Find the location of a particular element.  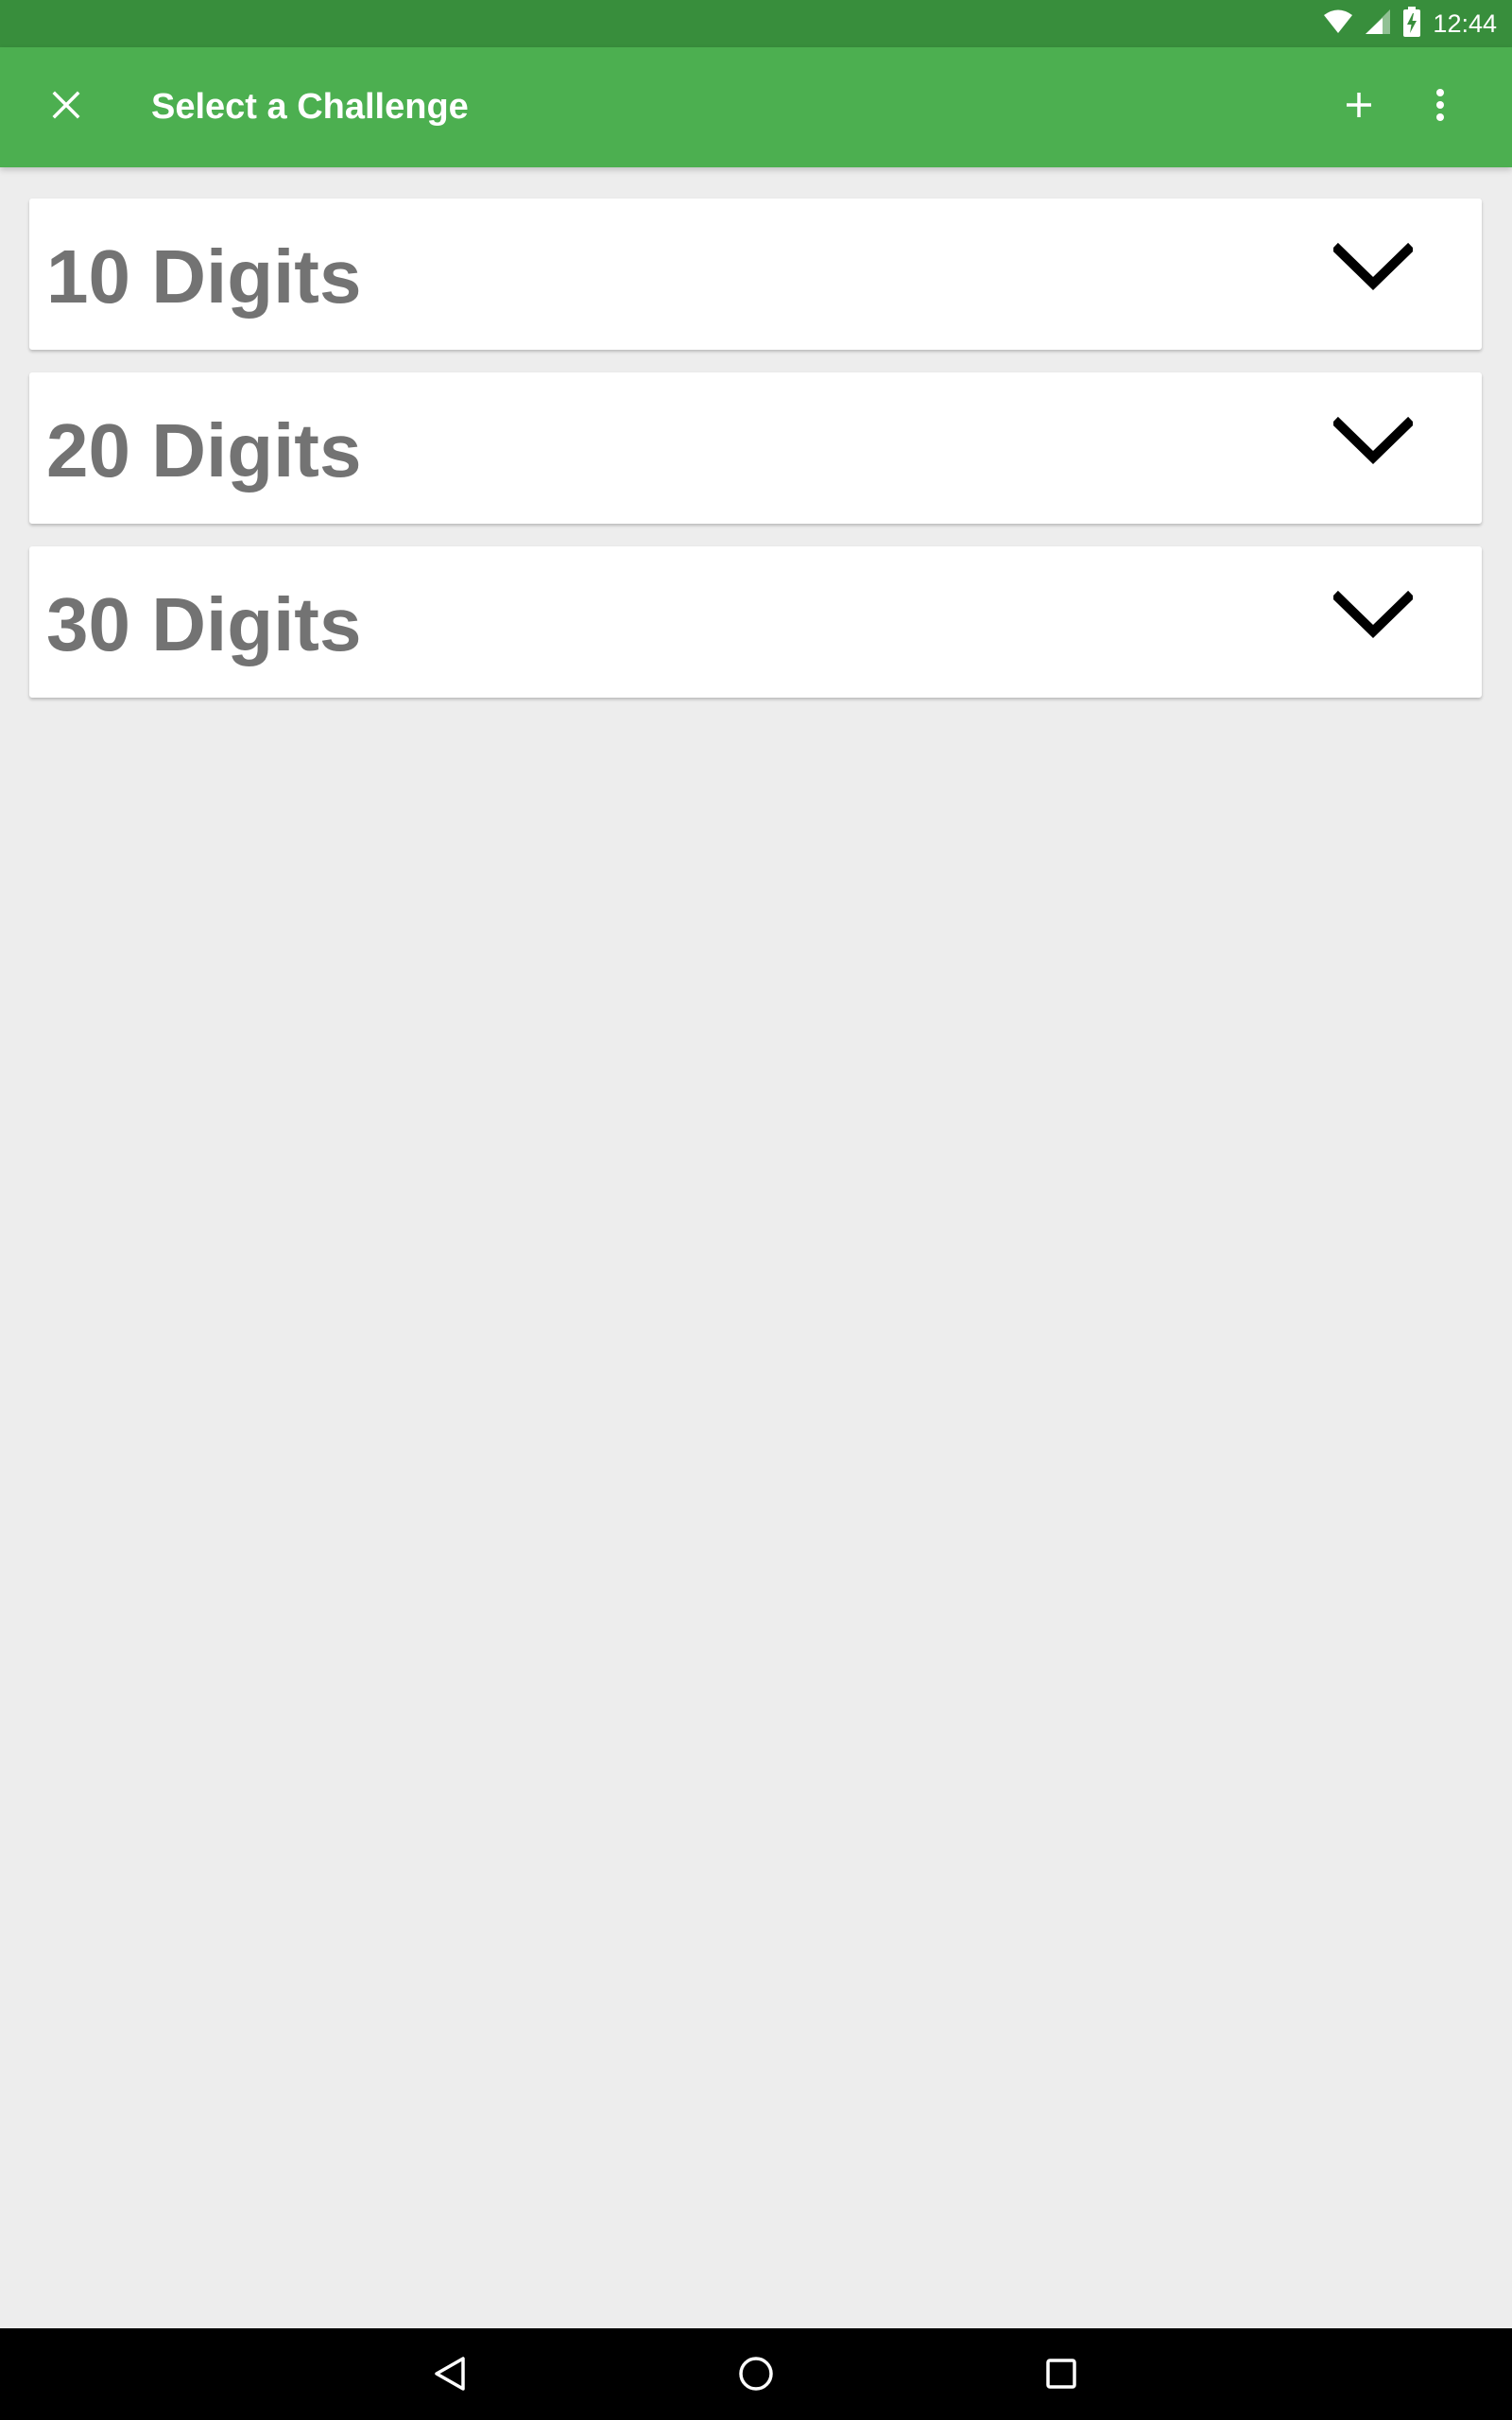

status-time: 12:44 is located at coordinates (1465, 24).